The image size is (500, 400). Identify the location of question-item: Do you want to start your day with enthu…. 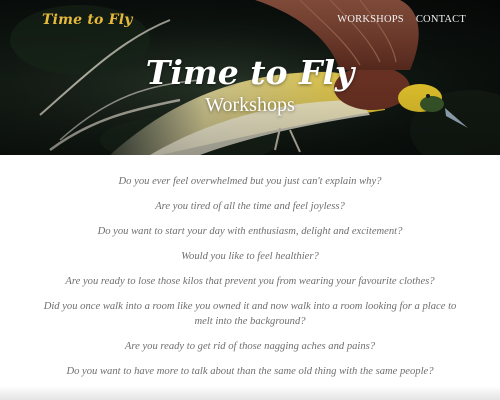
(250, 231).